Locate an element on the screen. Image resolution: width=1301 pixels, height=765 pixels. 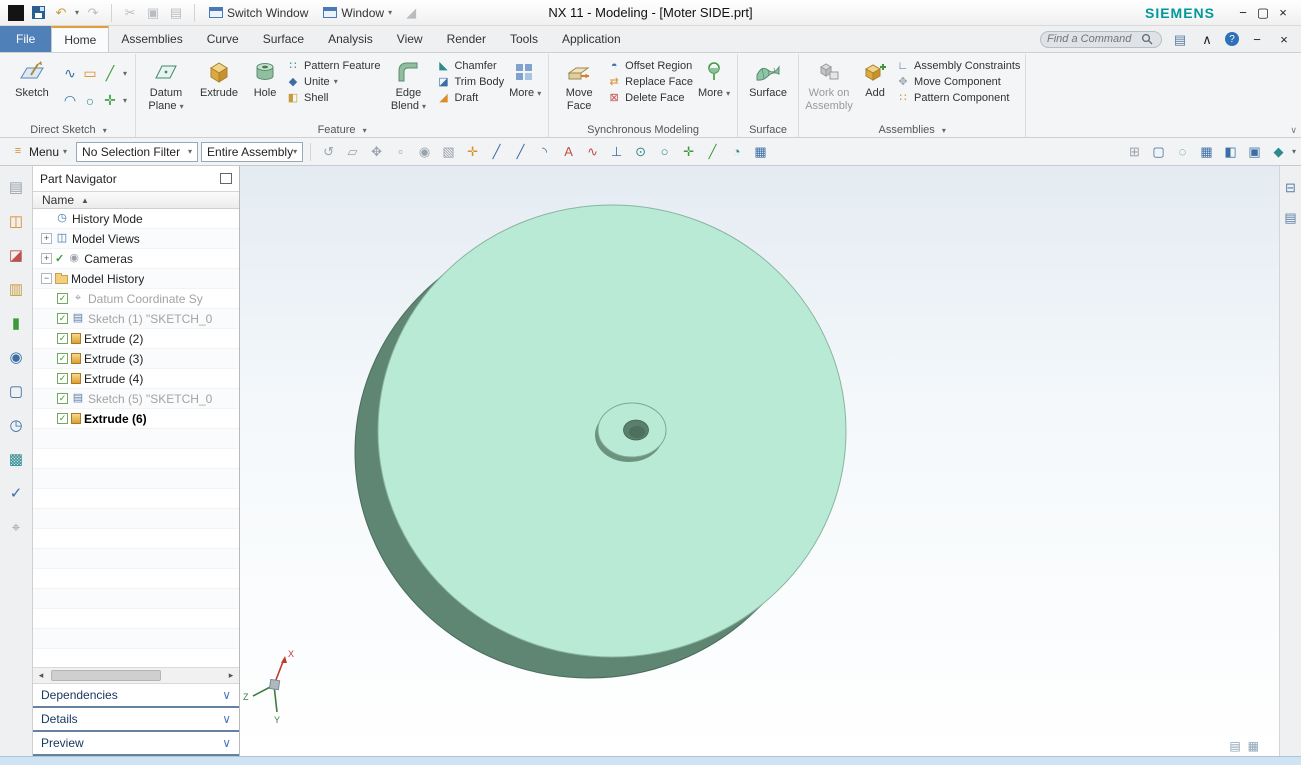
close-button: × is located at coordinates (1283, 12).